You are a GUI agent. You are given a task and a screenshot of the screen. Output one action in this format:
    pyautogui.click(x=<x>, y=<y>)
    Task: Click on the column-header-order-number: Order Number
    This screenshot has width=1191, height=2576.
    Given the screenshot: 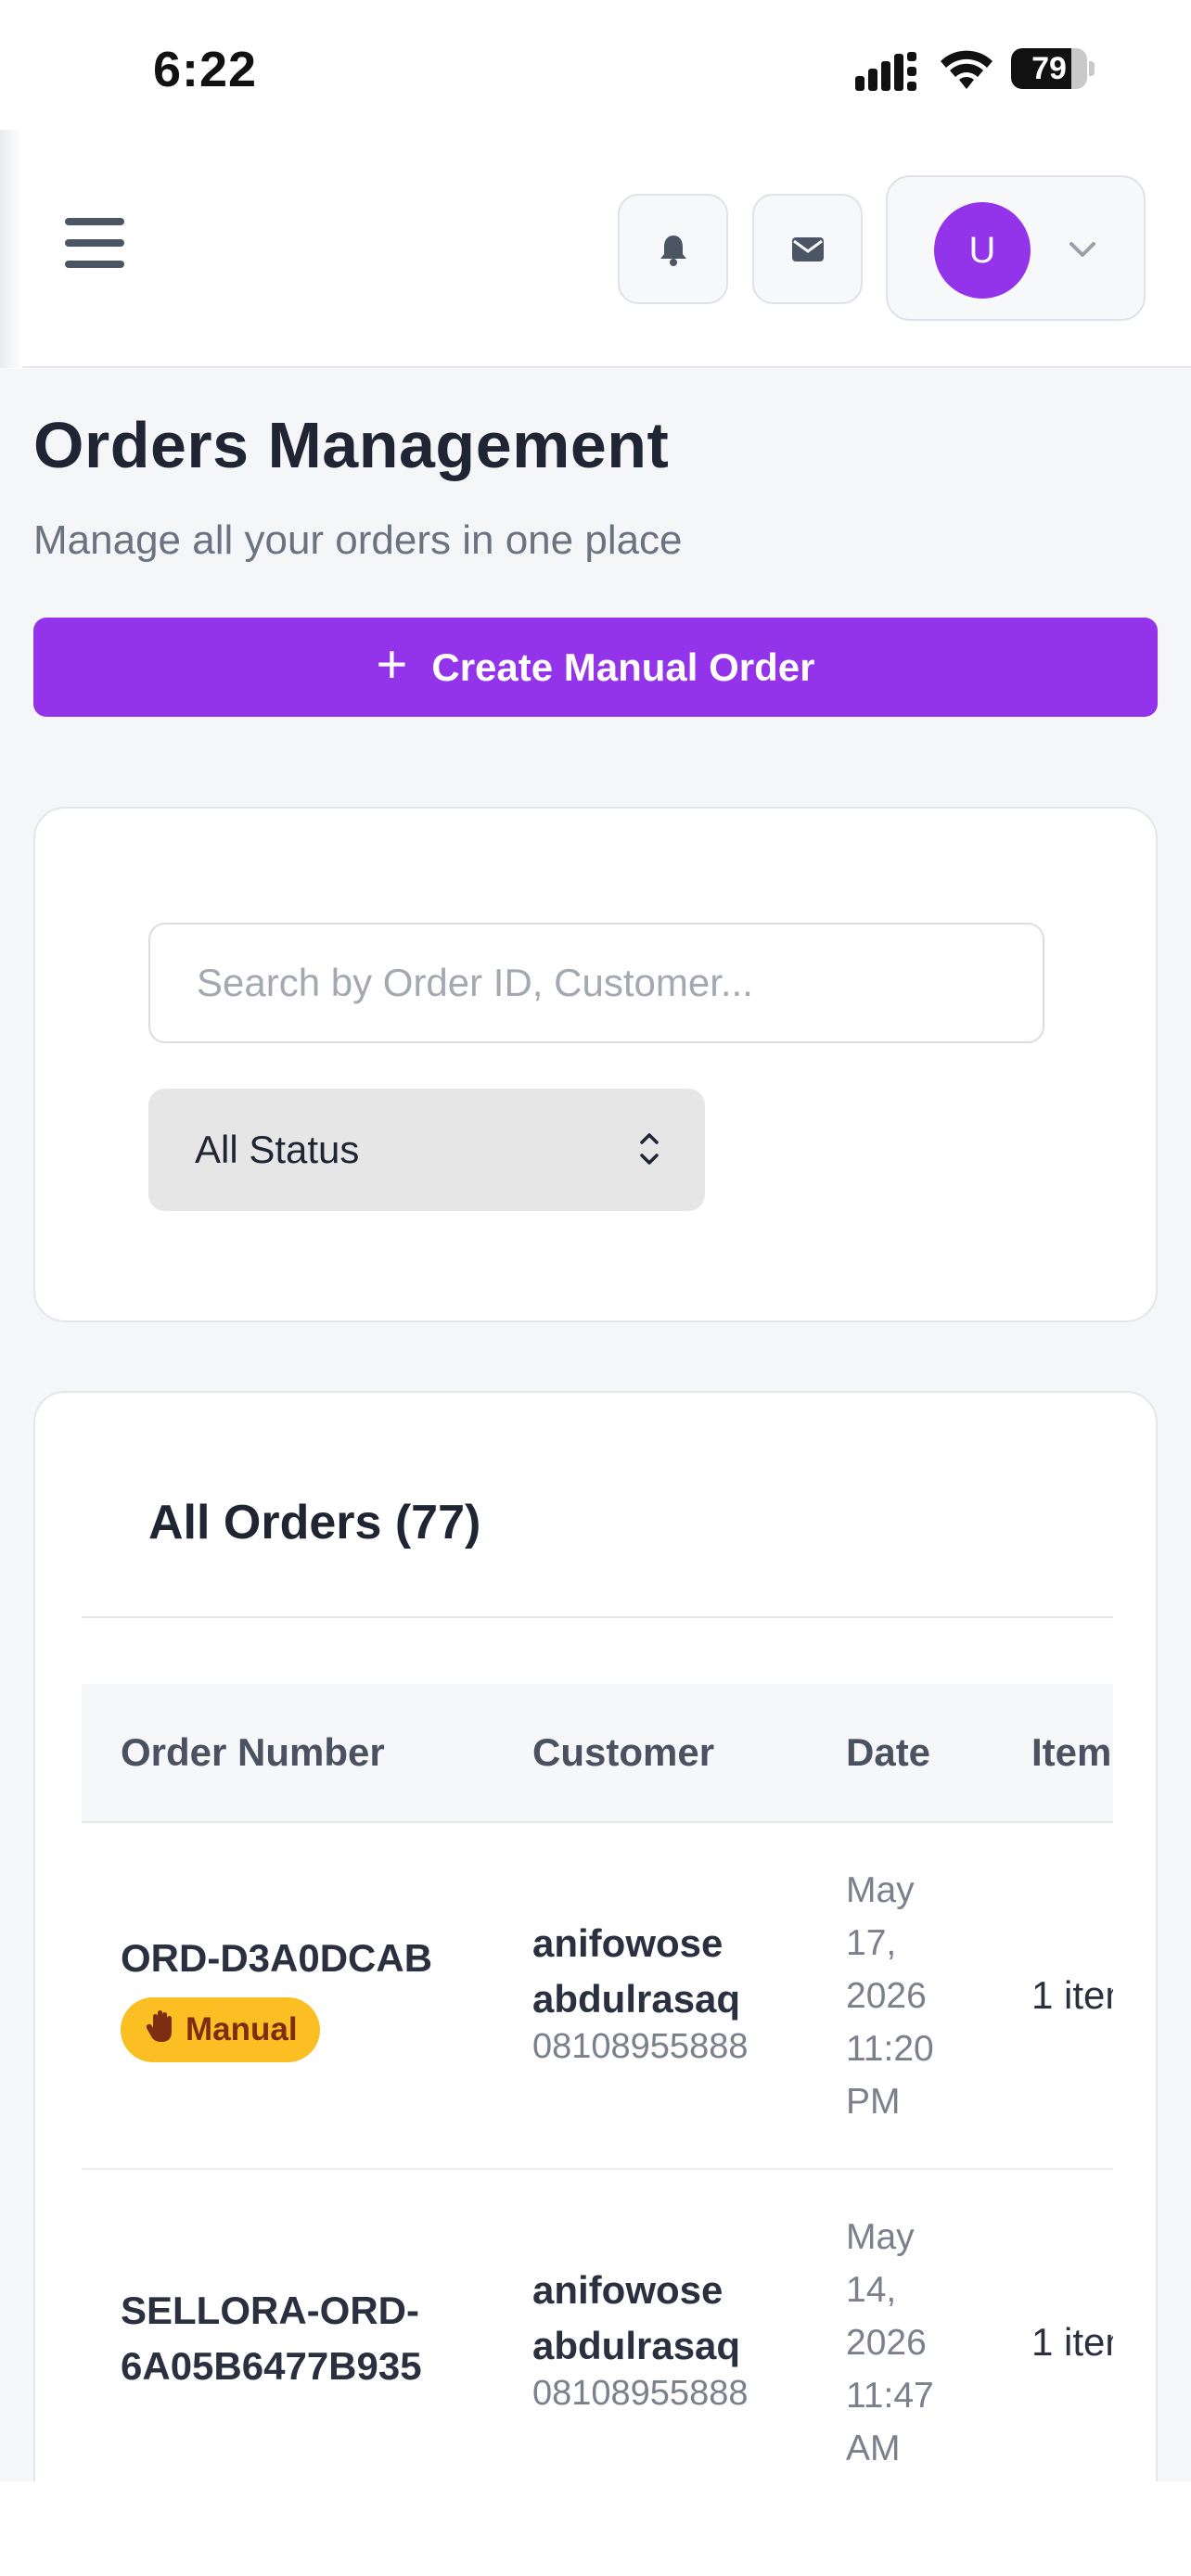 What is the action you would take?
    pyautogui.click(x=253, y=1753)
    